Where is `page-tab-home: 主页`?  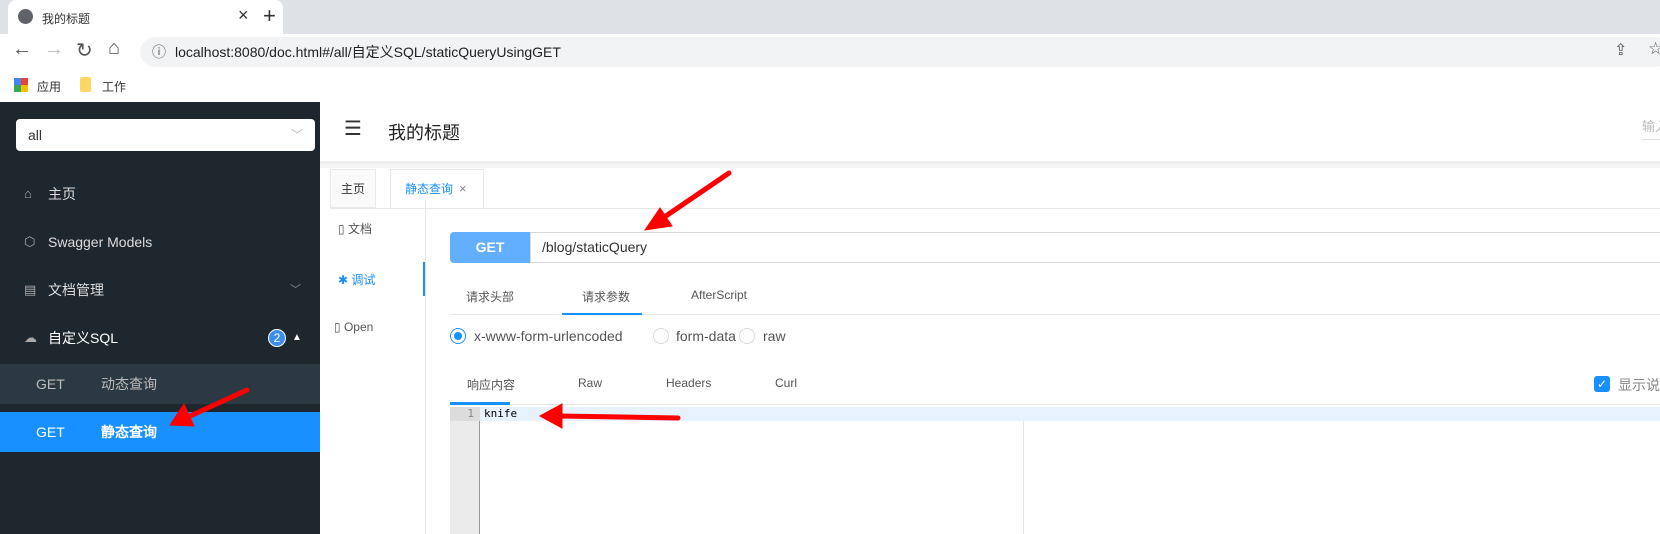 page-tab-home: 主页 is located at coordinates (353, 188).